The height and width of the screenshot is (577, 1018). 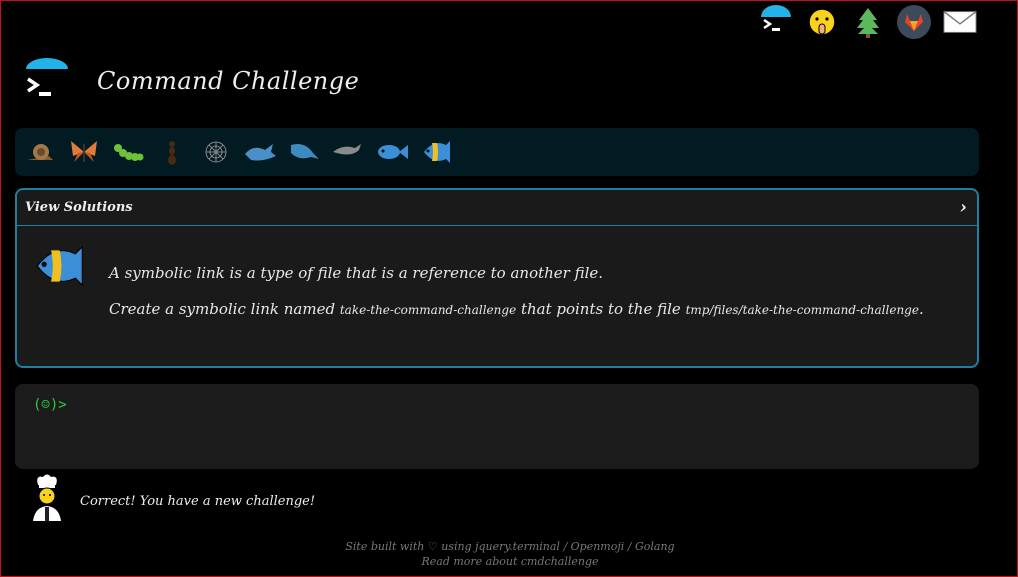 I want to click on terminal-prompt: (☺)>, so click(x=50, y=405).